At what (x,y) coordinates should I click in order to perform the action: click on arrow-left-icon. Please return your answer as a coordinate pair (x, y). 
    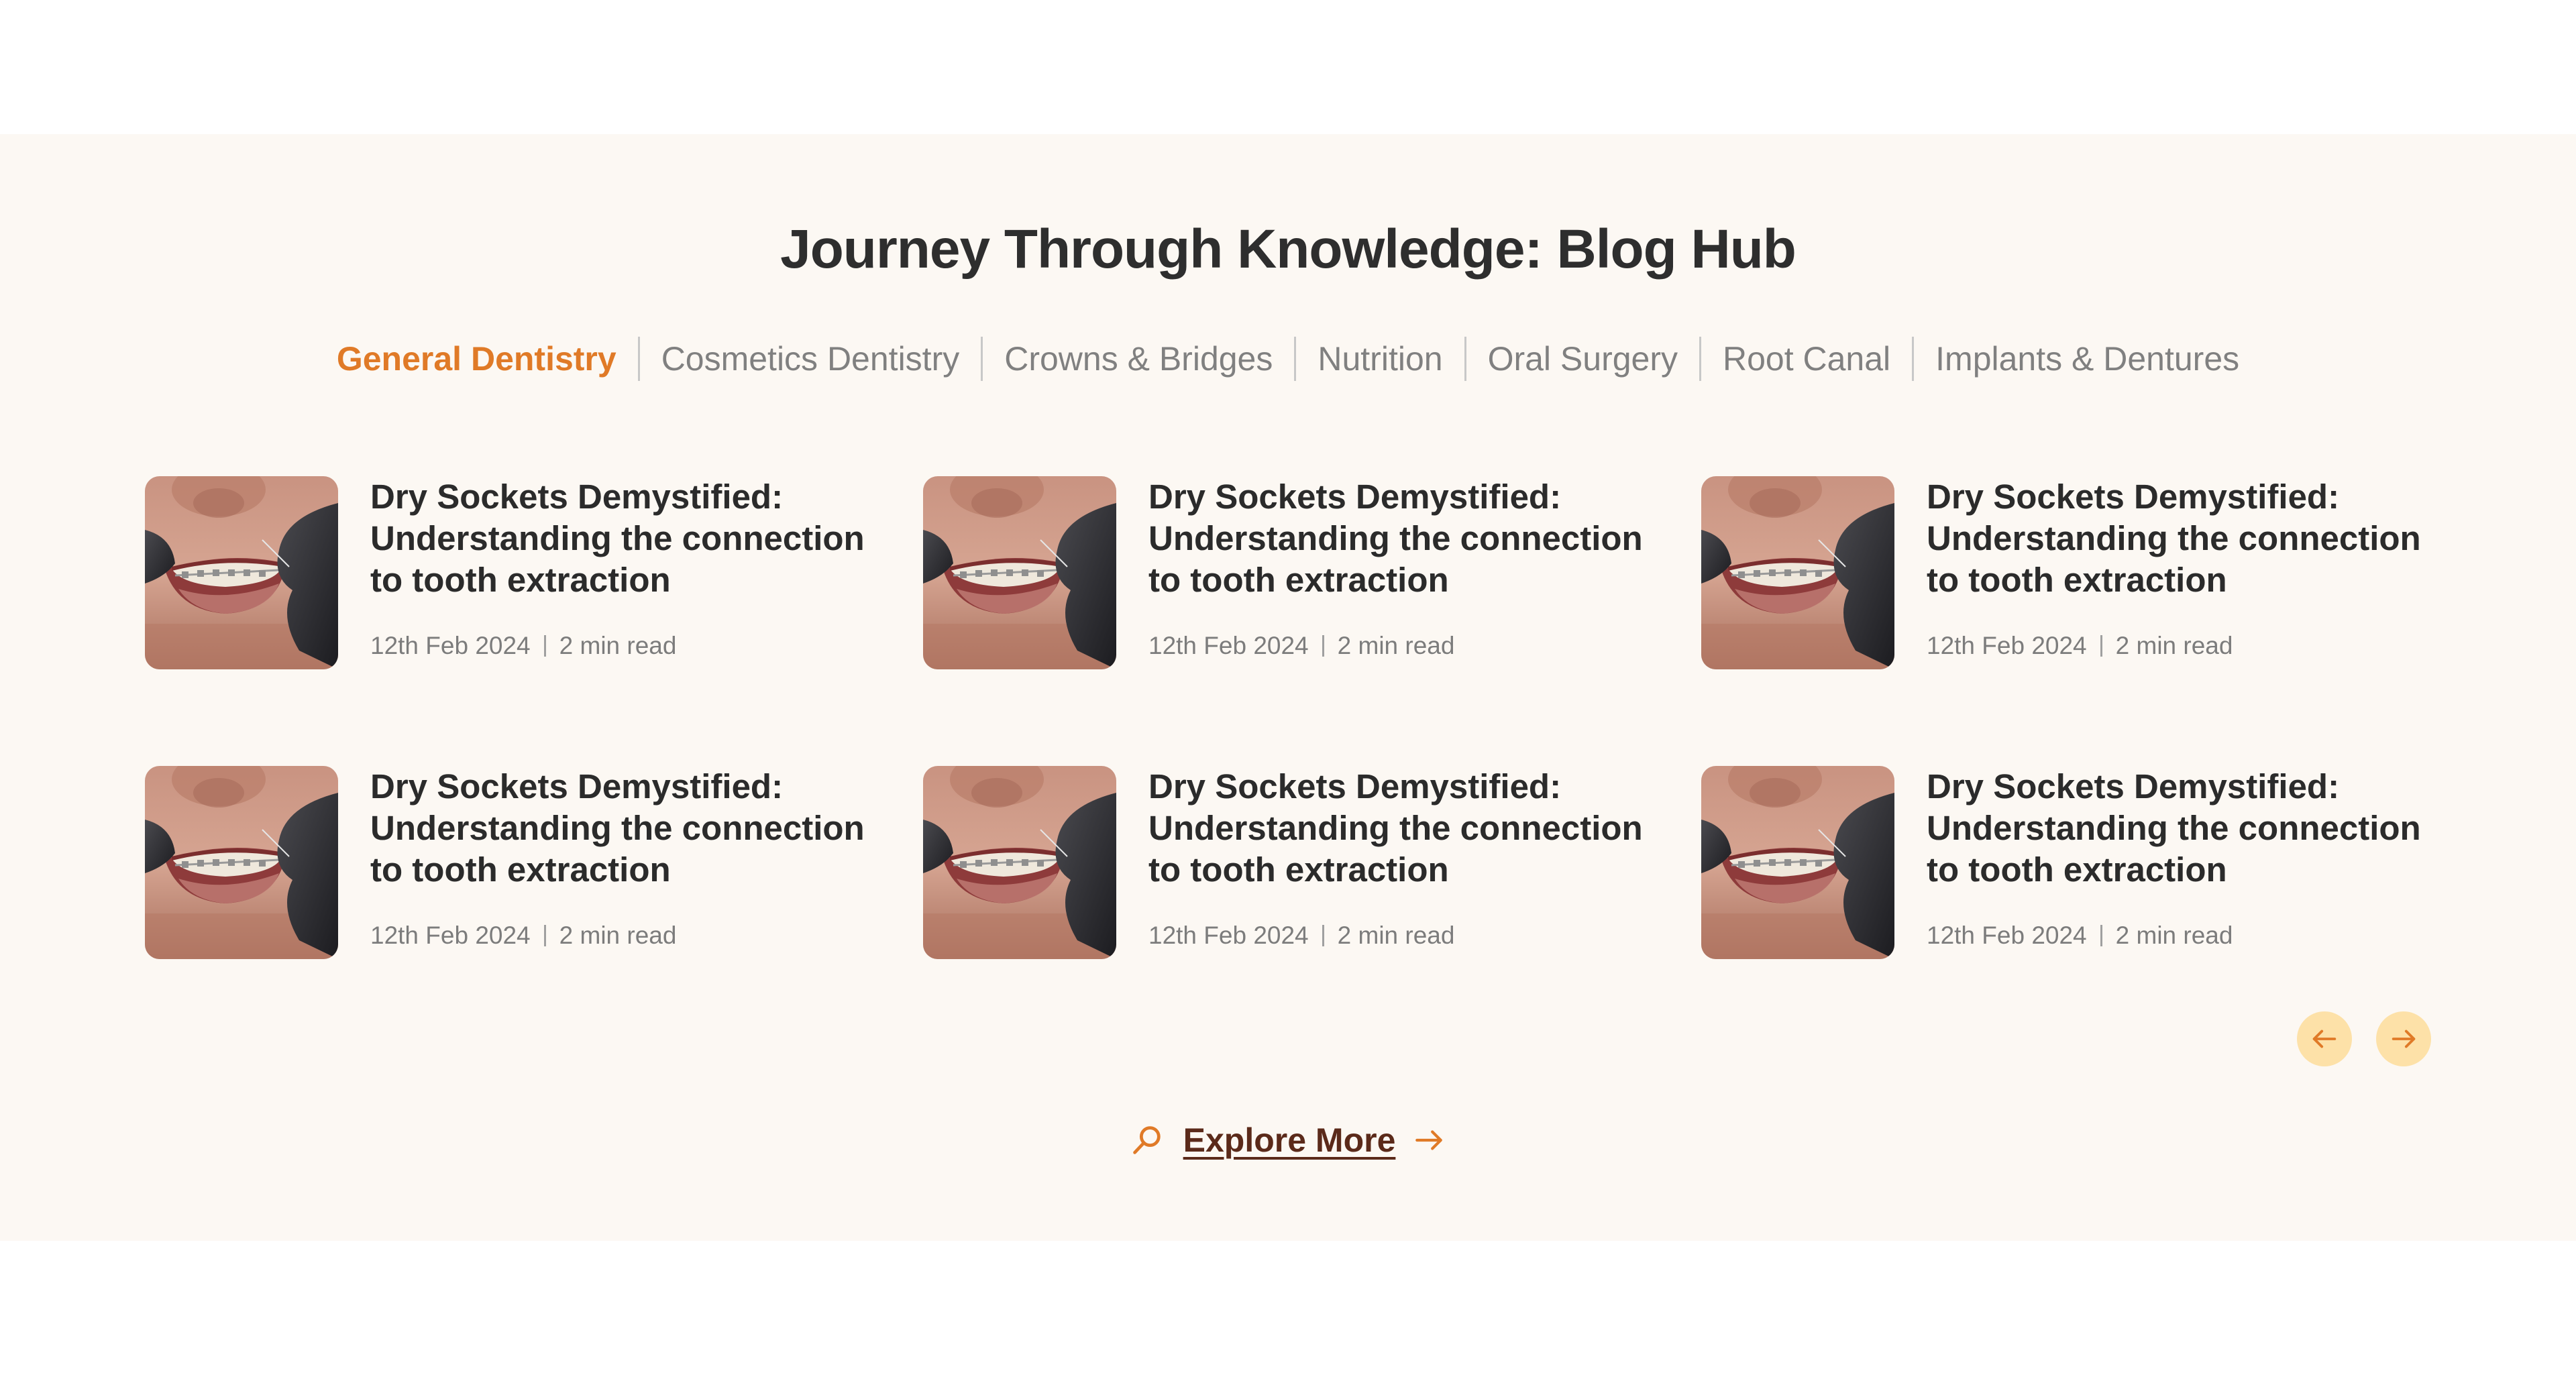
    Looking at the image, I should click on (2324, 1038).